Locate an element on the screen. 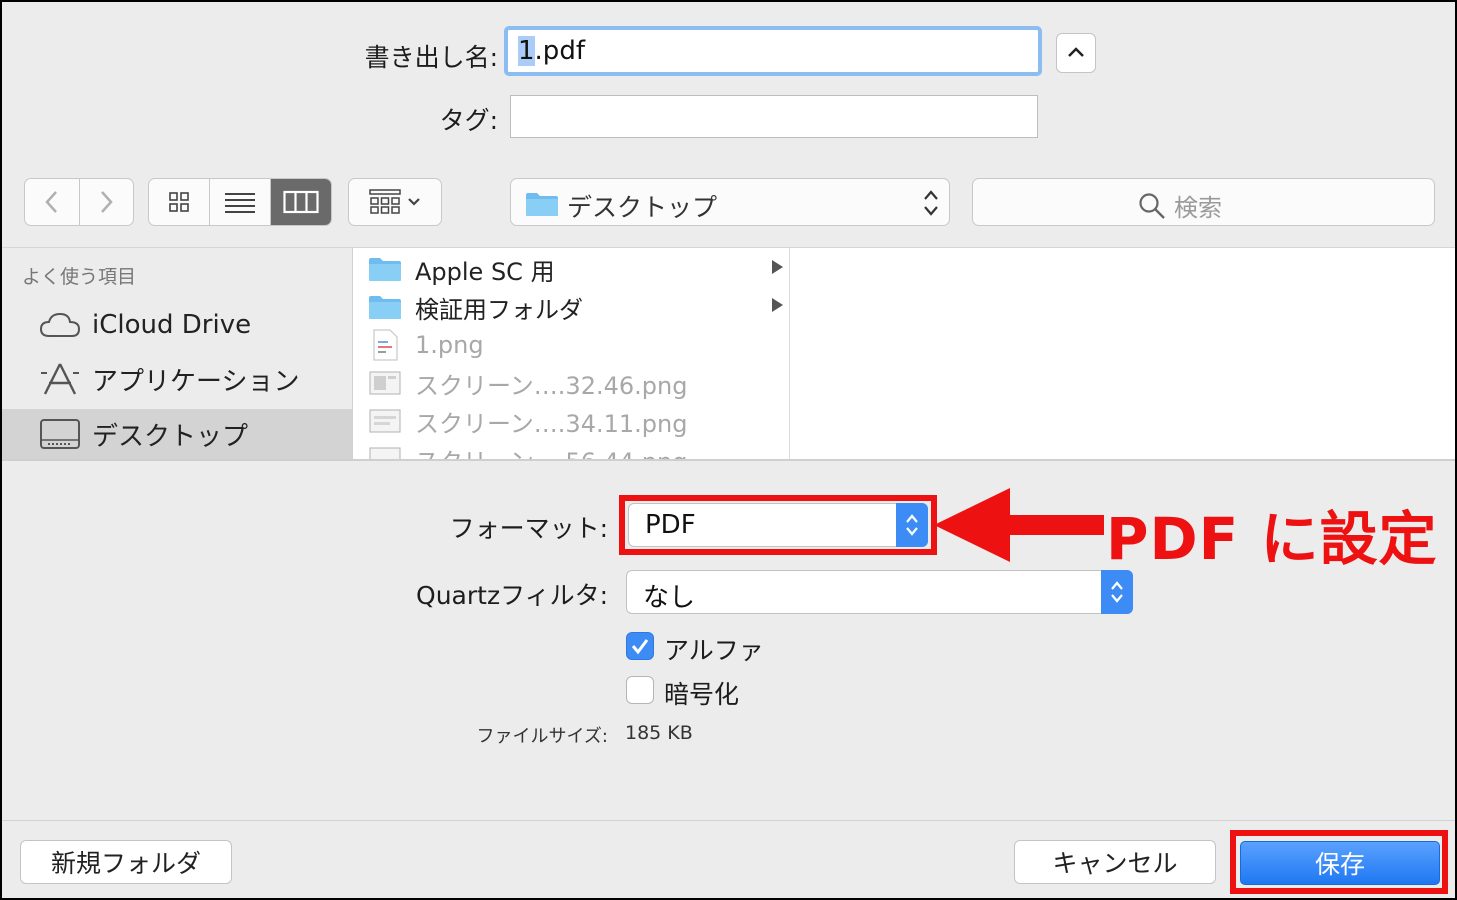  file-row-folder: 検証用フォルダ is located at coordinates (571, 307).